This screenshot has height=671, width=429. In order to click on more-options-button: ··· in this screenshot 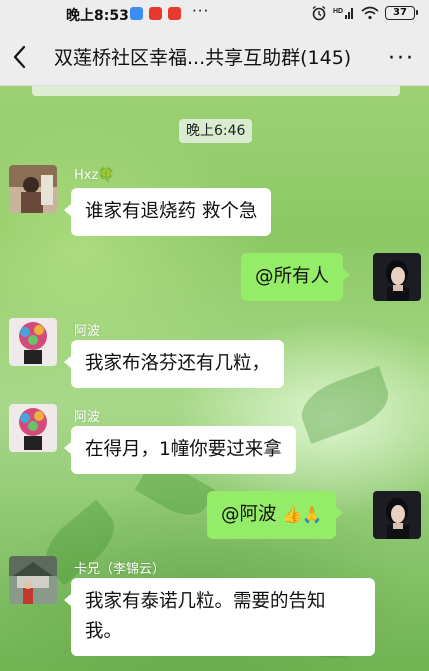, I will do `click(401, 58)`.